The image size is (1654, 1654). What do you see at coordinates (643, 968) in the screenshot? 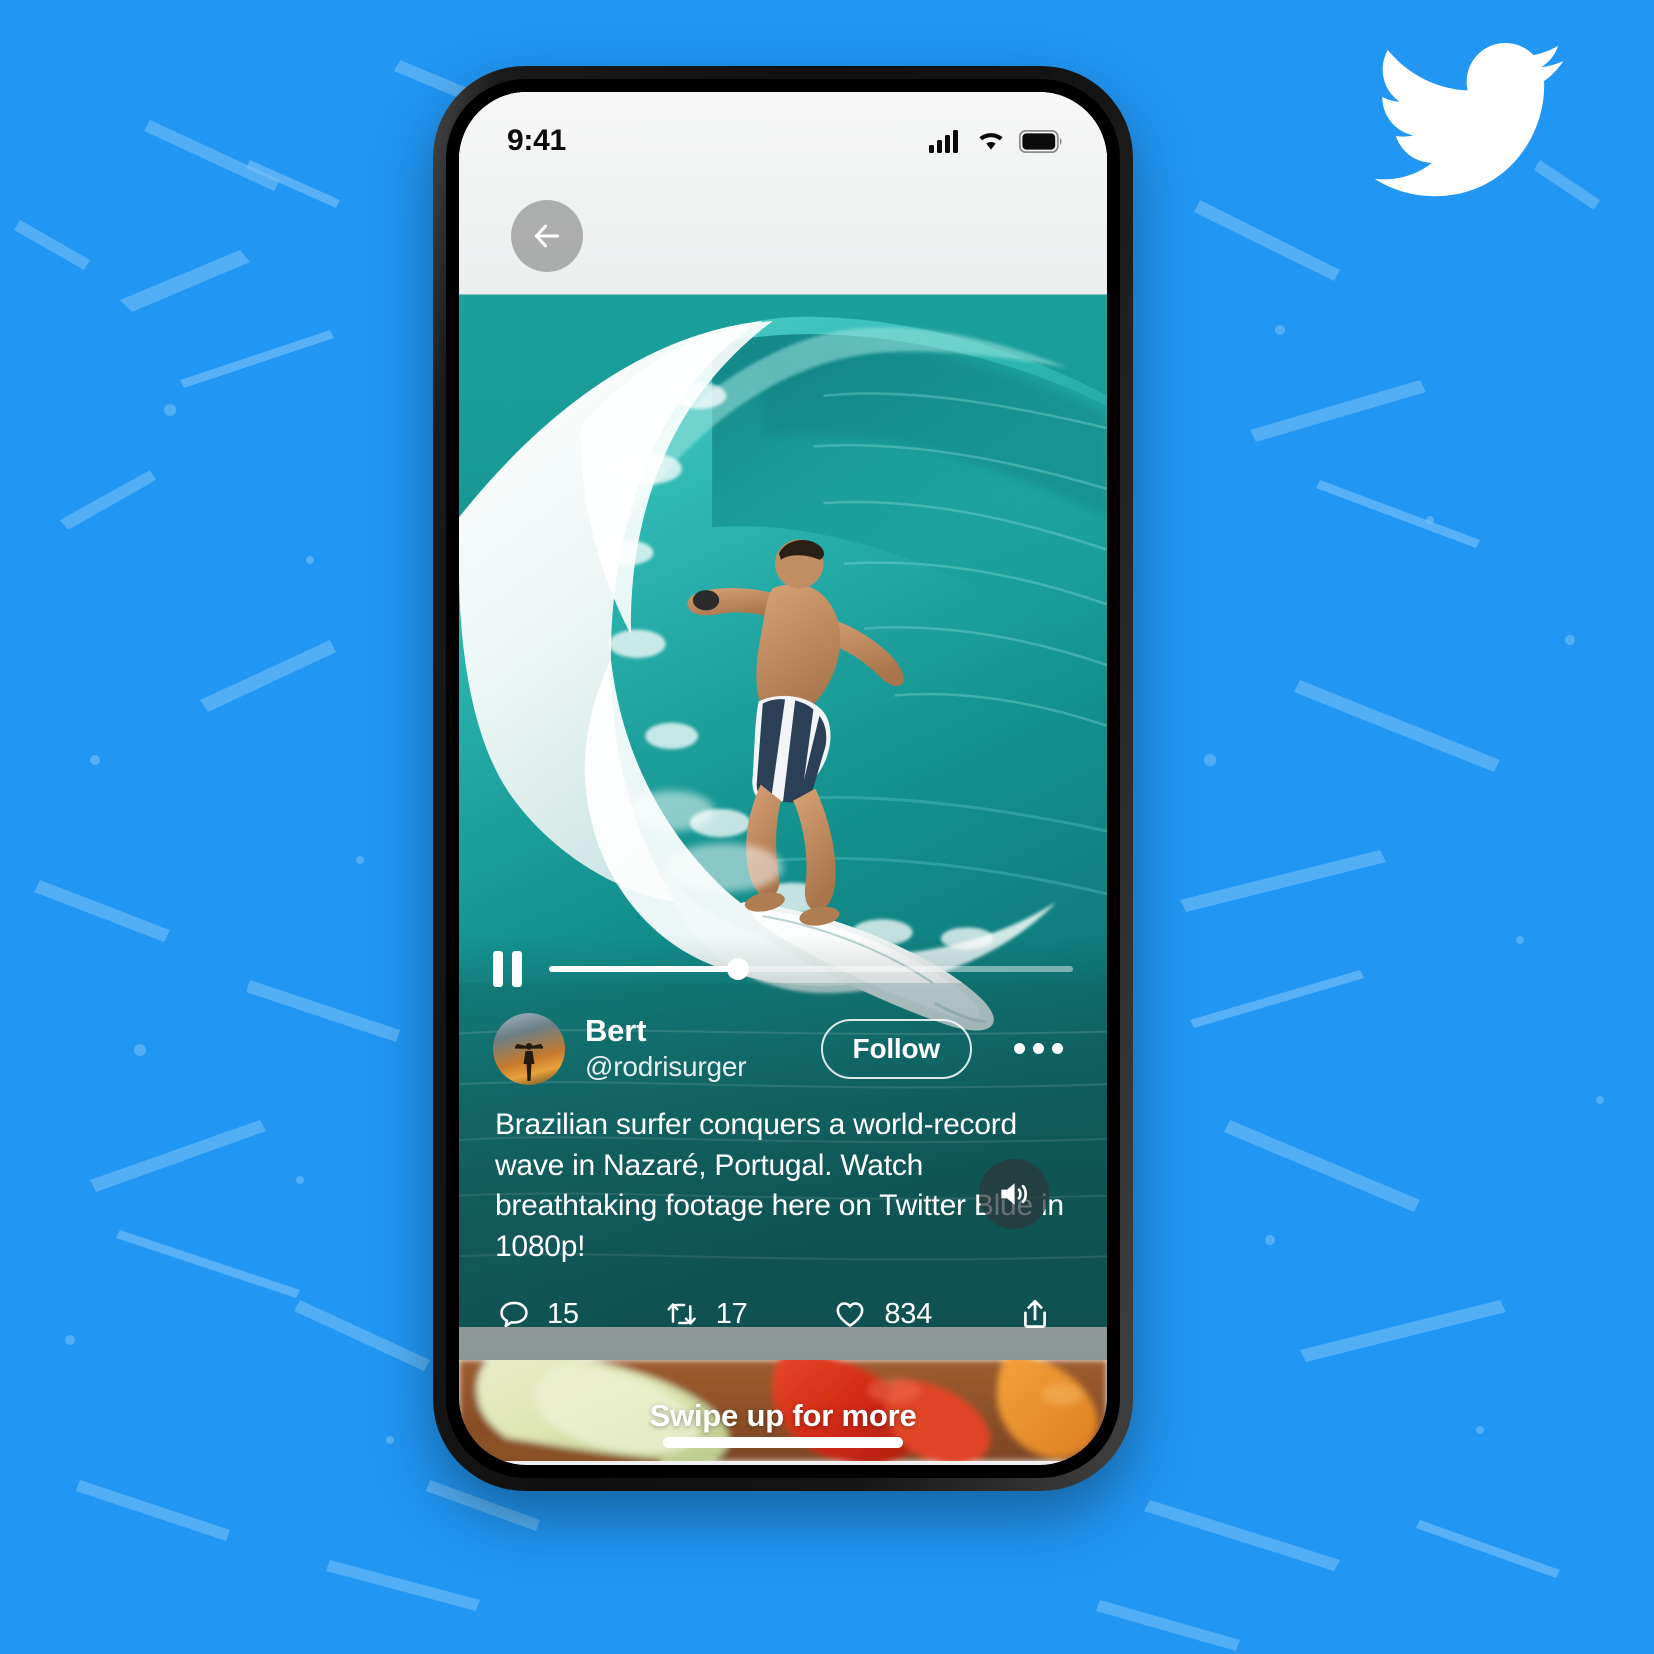
I see `progress-fill` at bounding box center [643, 968].